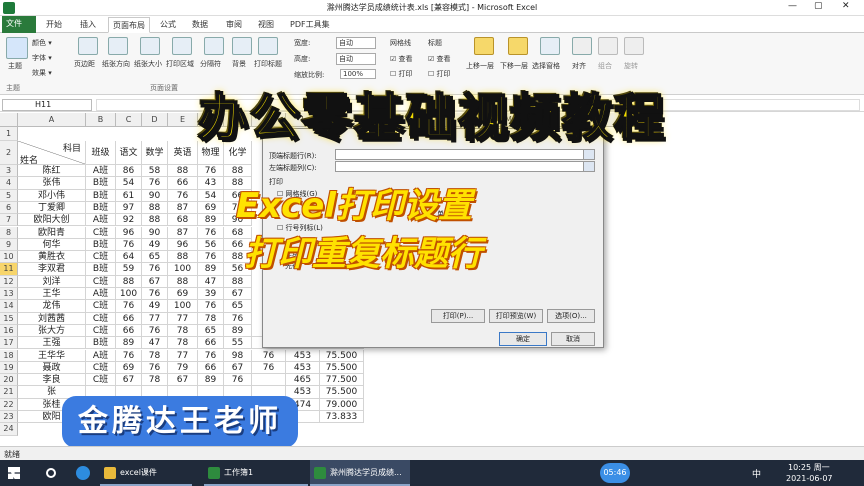 The height and width of the screenshot is (486, 864). What do you see at coordinates (211, 245) in the screenshot?
I see `table-cell: 56` at bounding box center [211, 245].